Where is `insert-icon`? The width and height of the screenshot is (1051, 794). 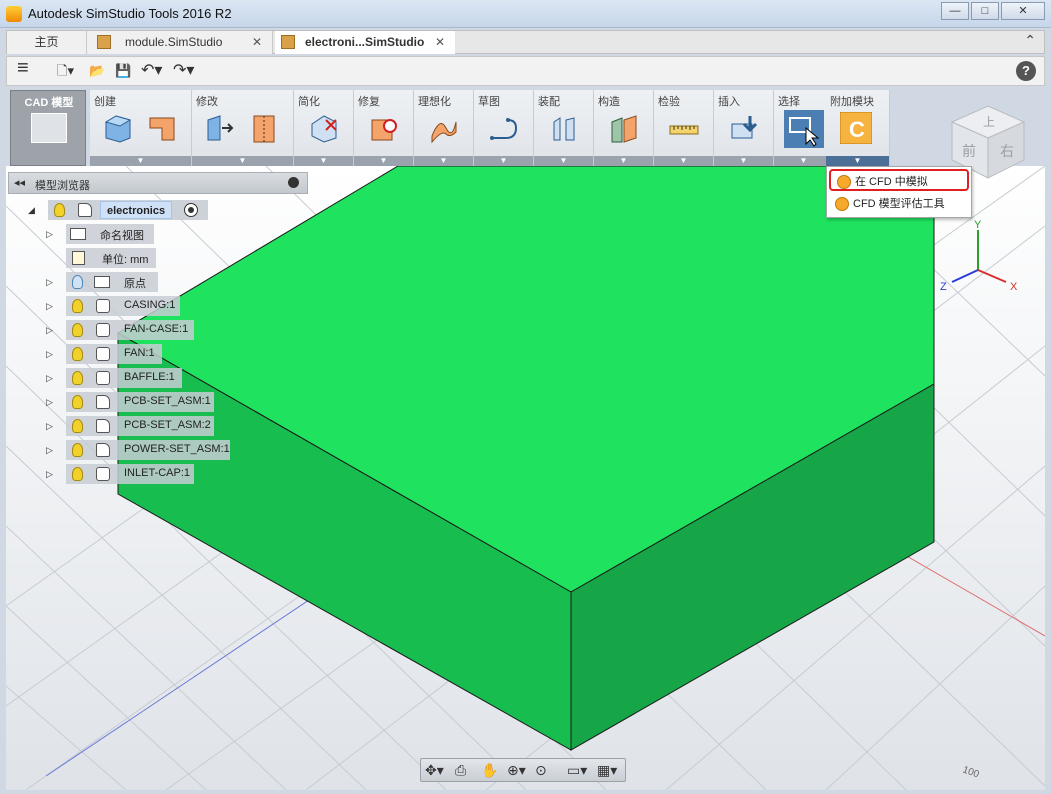 insert-icon is located at coordinates (744, 128).